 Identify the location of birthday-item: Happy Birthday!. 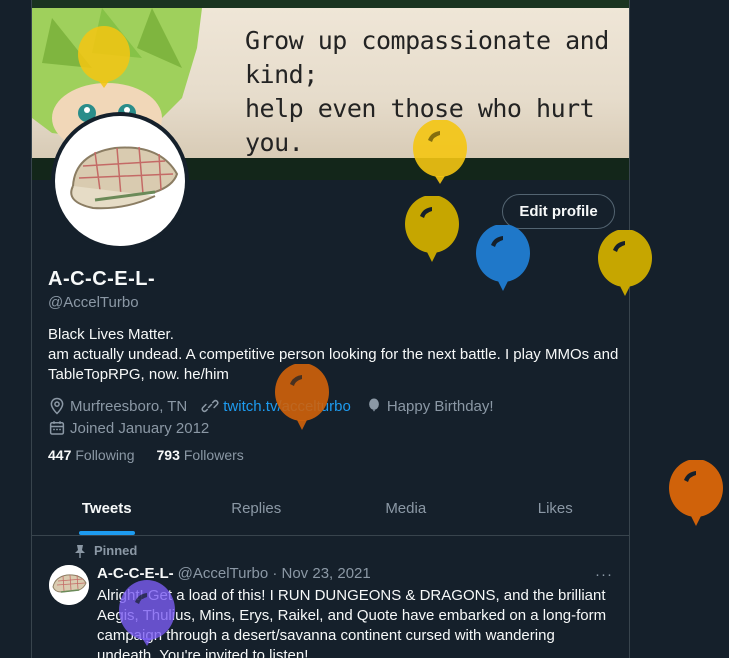
(429, 406).